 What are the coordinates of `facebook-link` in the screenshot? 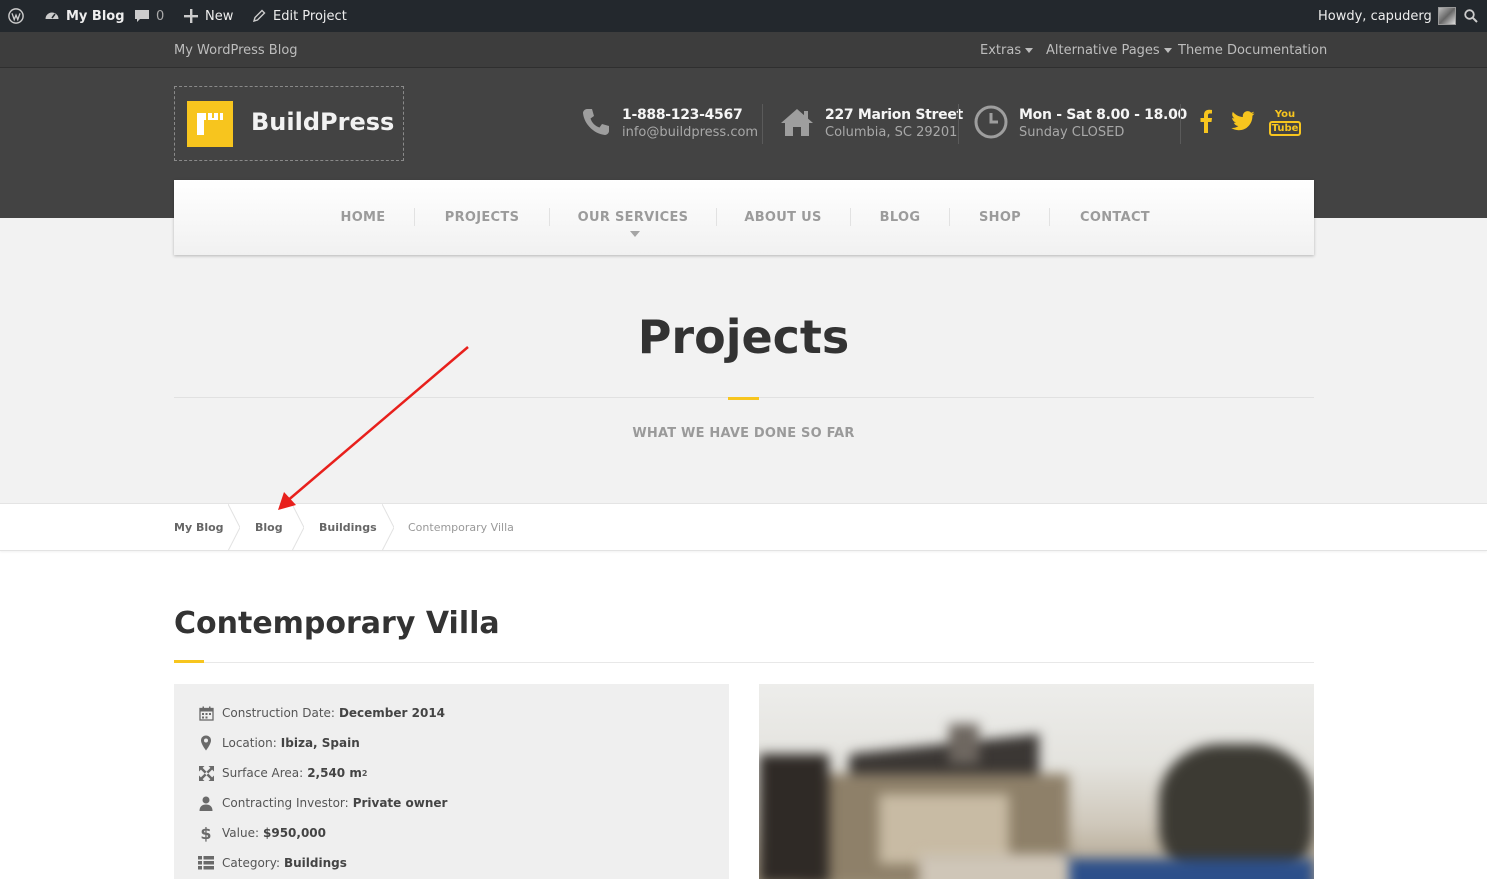 It's located at (1206, 123).